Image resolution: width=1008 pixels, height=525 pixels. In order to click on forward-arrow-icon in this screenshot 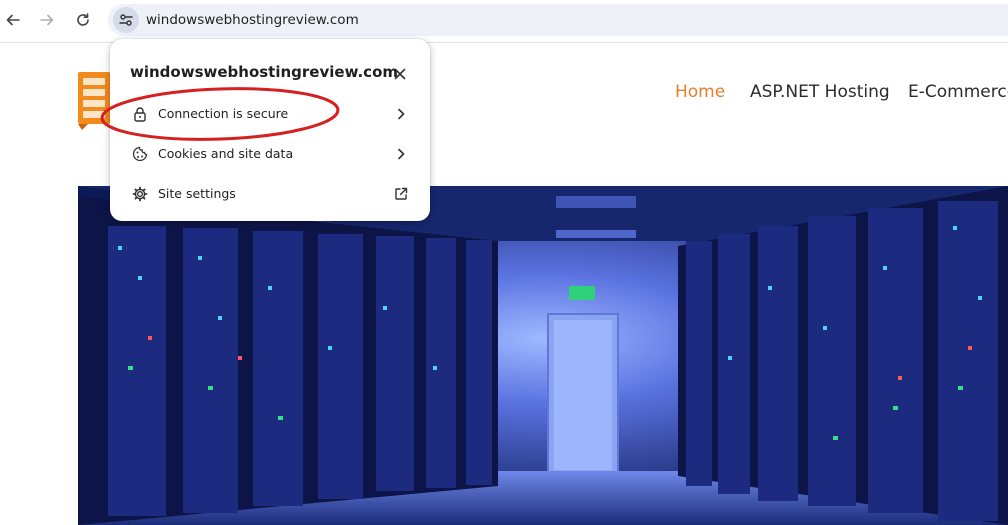, I will do `click(47, 20)`.